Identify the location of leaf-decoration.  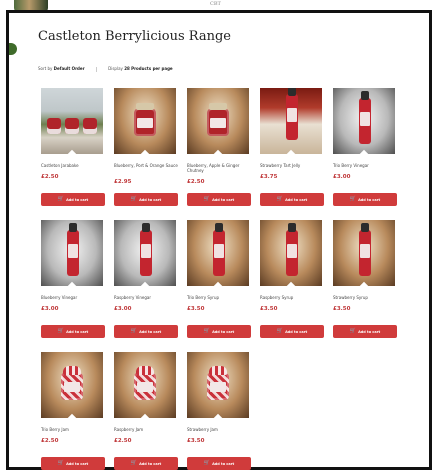
(13, 49).